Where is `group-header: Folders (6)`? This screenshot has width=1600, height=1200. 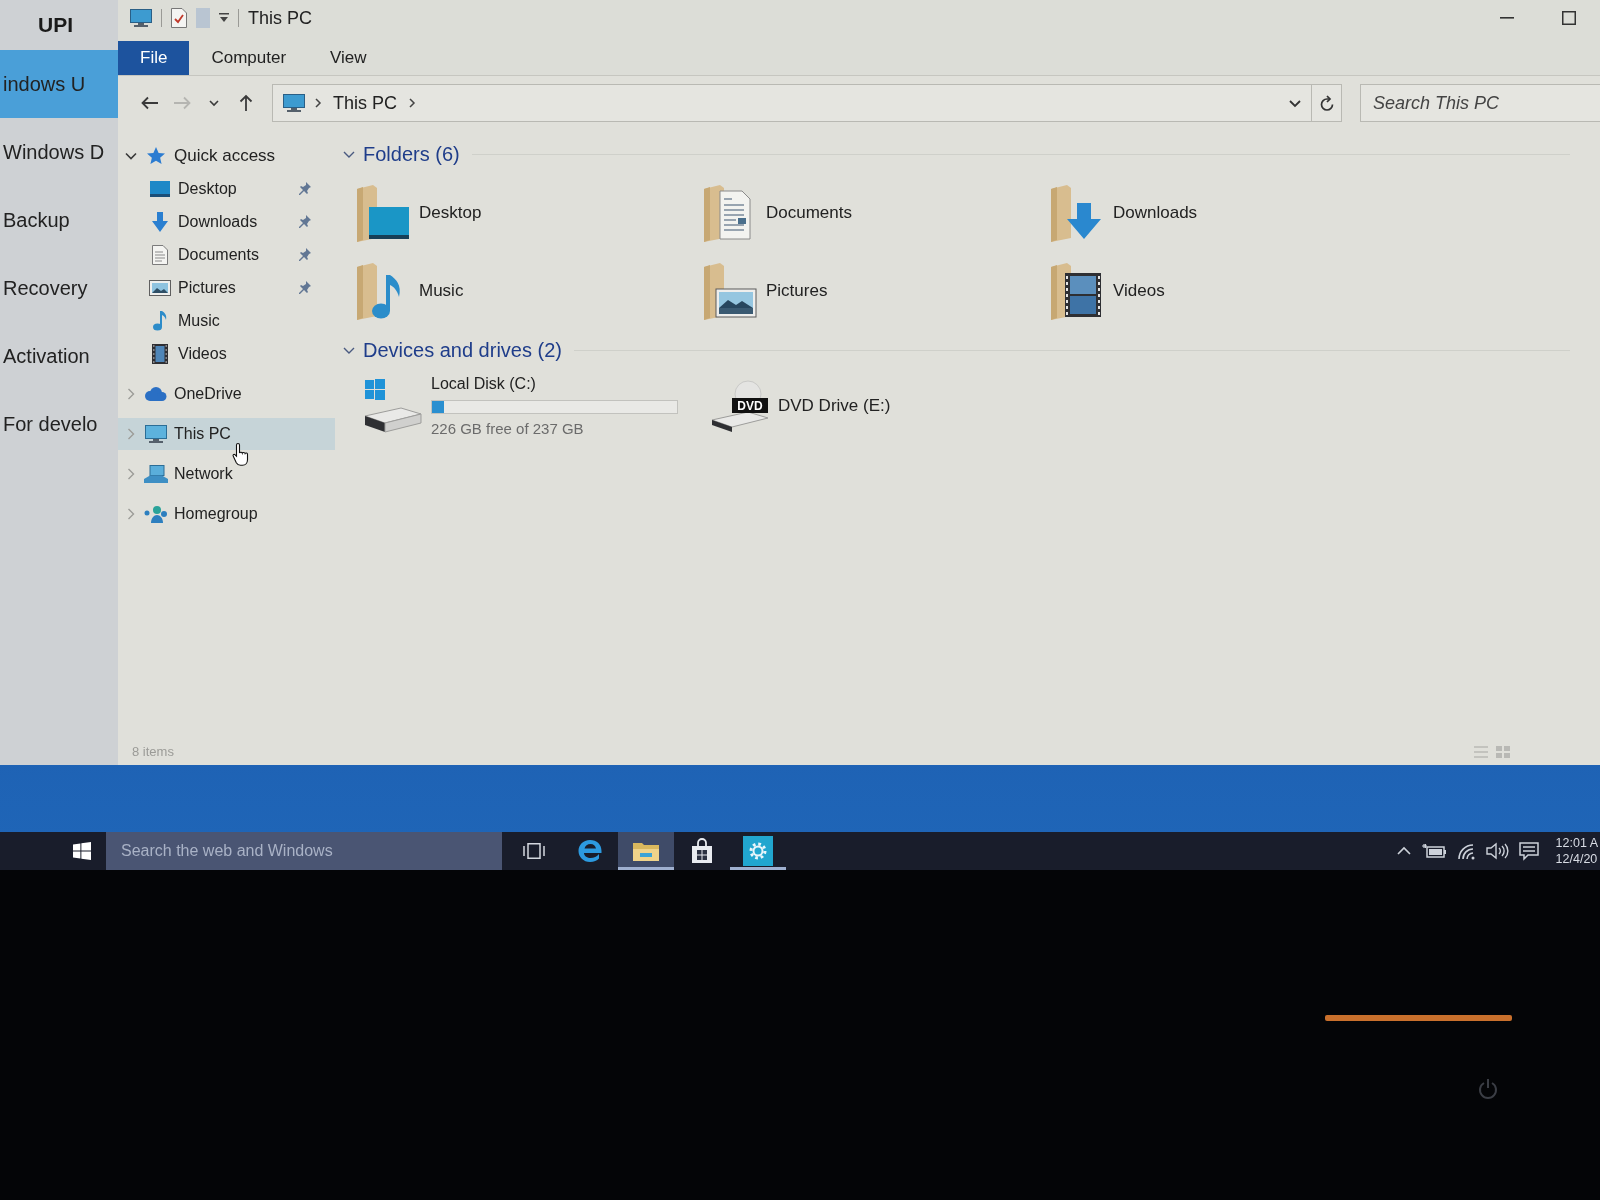
group-header: Folders (6) is located at coordinates (401, 154).